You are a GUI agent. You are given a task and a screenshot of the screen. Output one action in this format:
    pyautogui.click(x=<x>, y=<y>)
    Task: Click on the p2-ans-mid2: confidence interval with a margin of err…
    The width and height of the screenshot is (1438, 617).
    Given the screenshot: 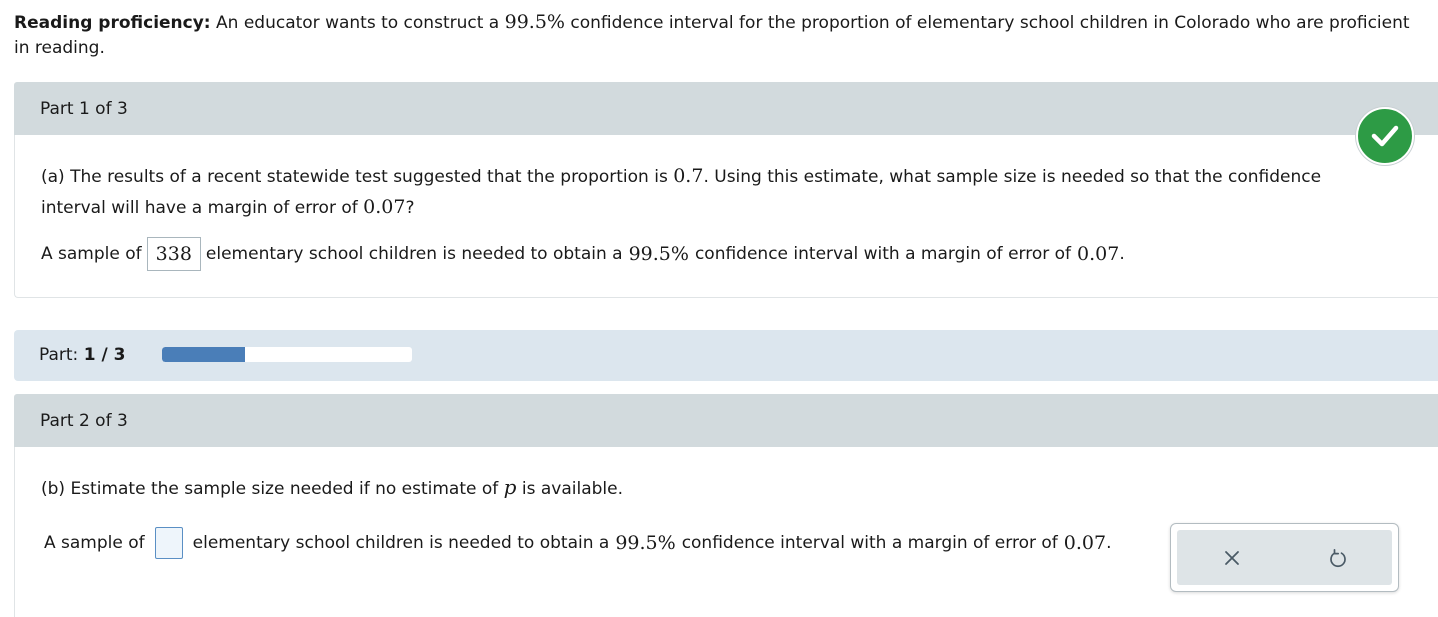 What is the action you would take?
    pyautogui.click(x=869, y=543)
    